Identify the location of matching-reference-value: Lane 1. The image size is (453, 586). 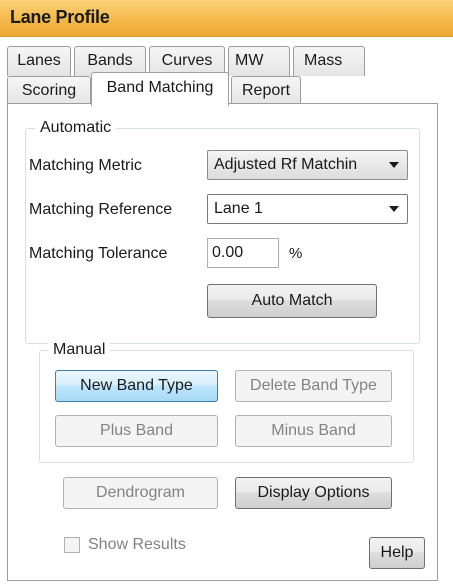
(238, 208).